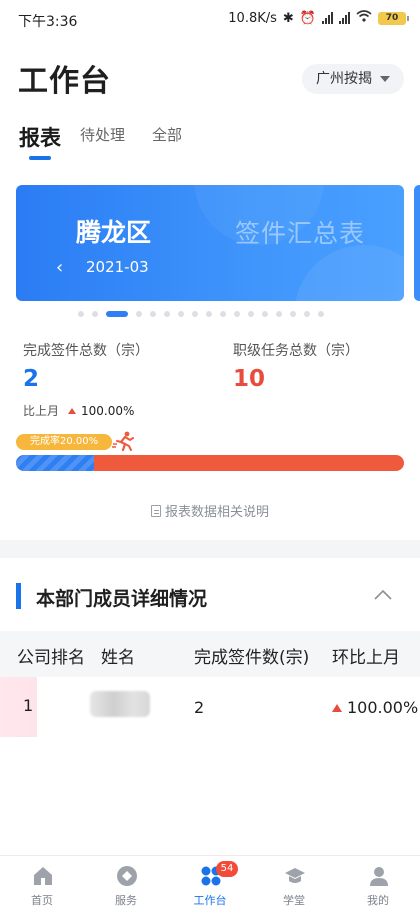  Describe the element at coordinates (155, 510) in the screenshot. I see `document-icon` at that location.